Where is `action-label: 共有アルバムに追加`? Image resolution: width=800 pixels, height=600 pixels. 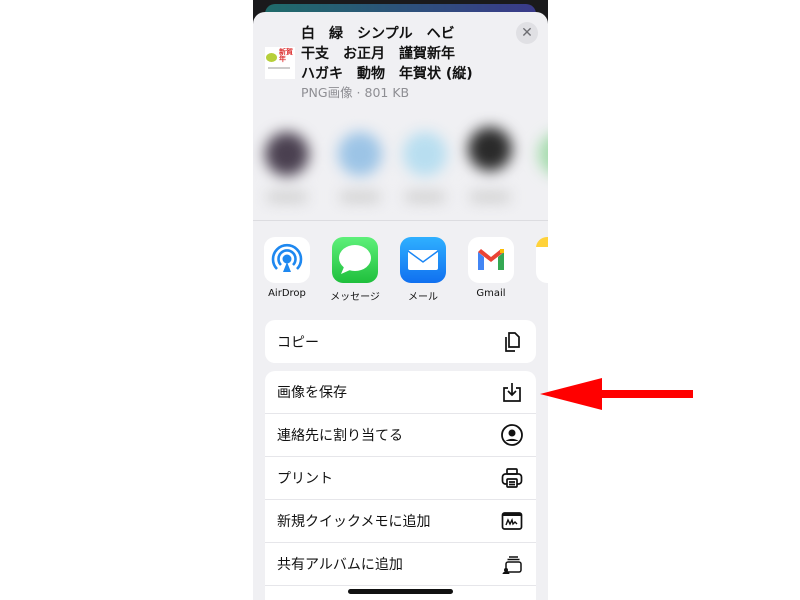 action-label: 共有アルバムに追加 is located at coordinates (340, 565).